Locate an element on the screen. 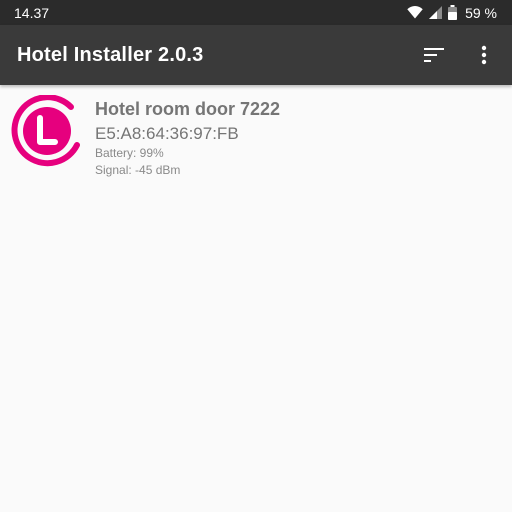 Image resolution: width=512 pixels, height=512 pixels. wifi-icon is located at coordinates (415, 12).